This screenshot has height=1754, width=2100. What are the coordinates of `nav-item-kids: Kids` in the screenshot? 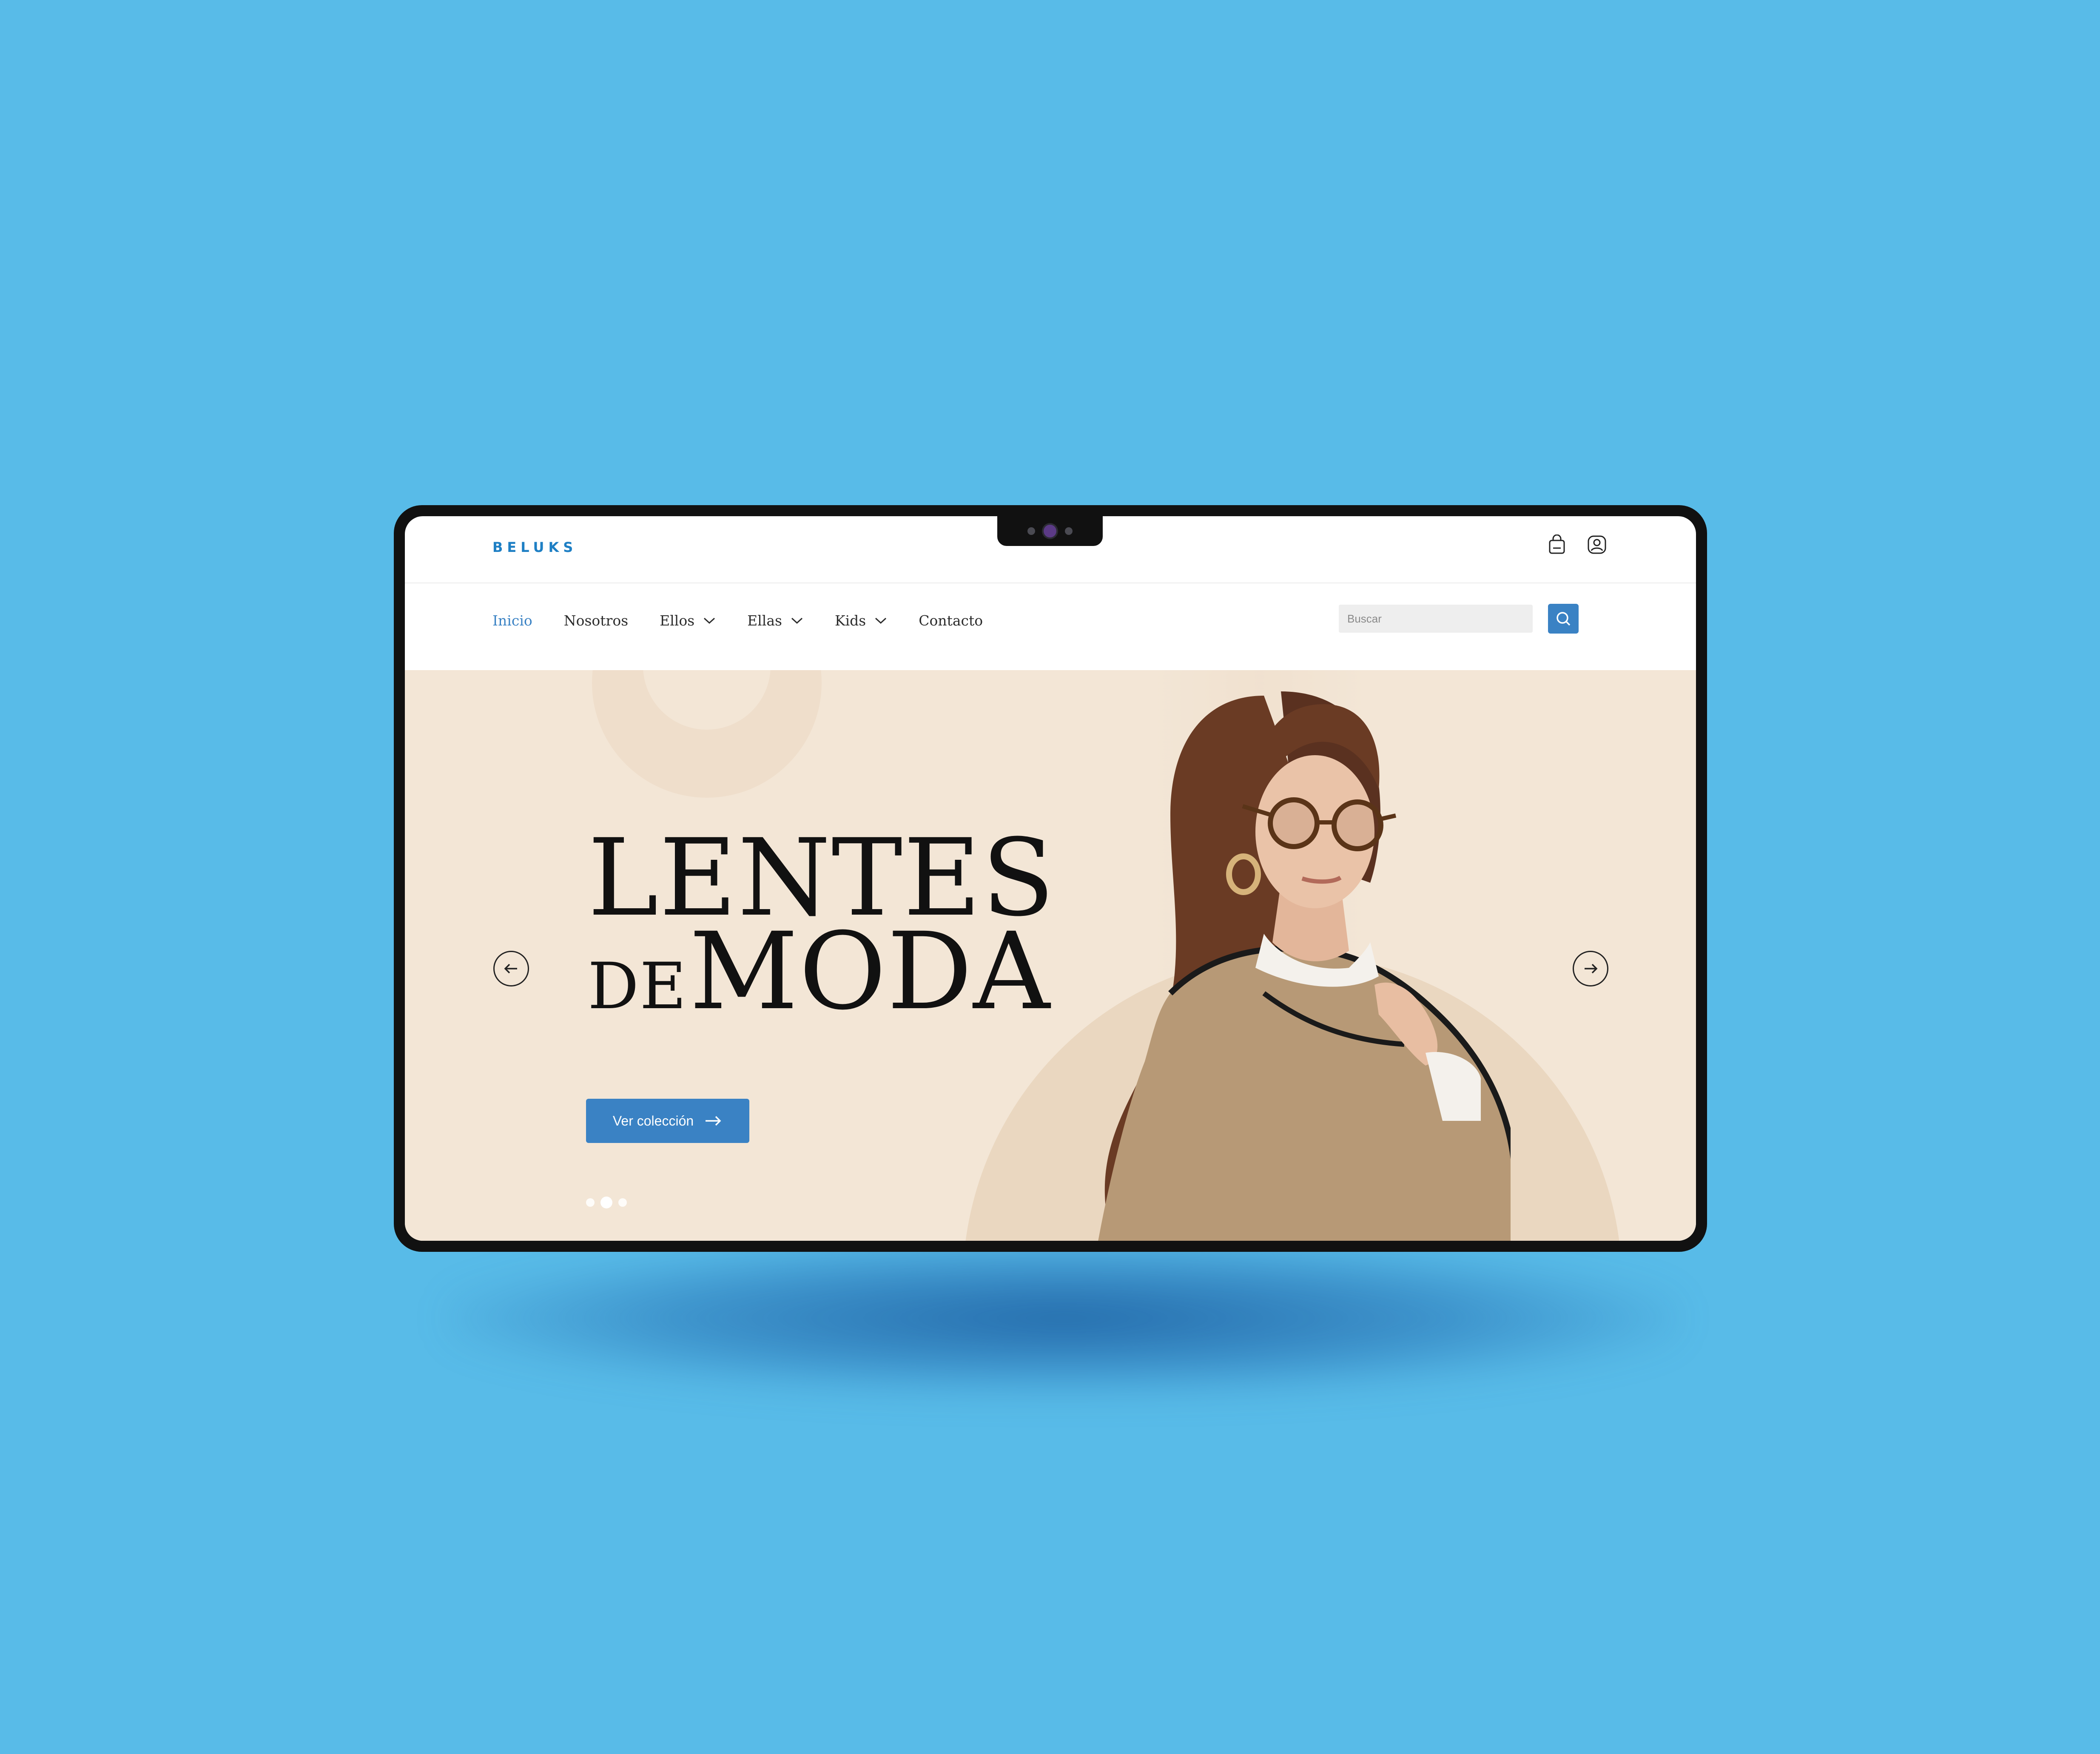 It's located at (861, 620).